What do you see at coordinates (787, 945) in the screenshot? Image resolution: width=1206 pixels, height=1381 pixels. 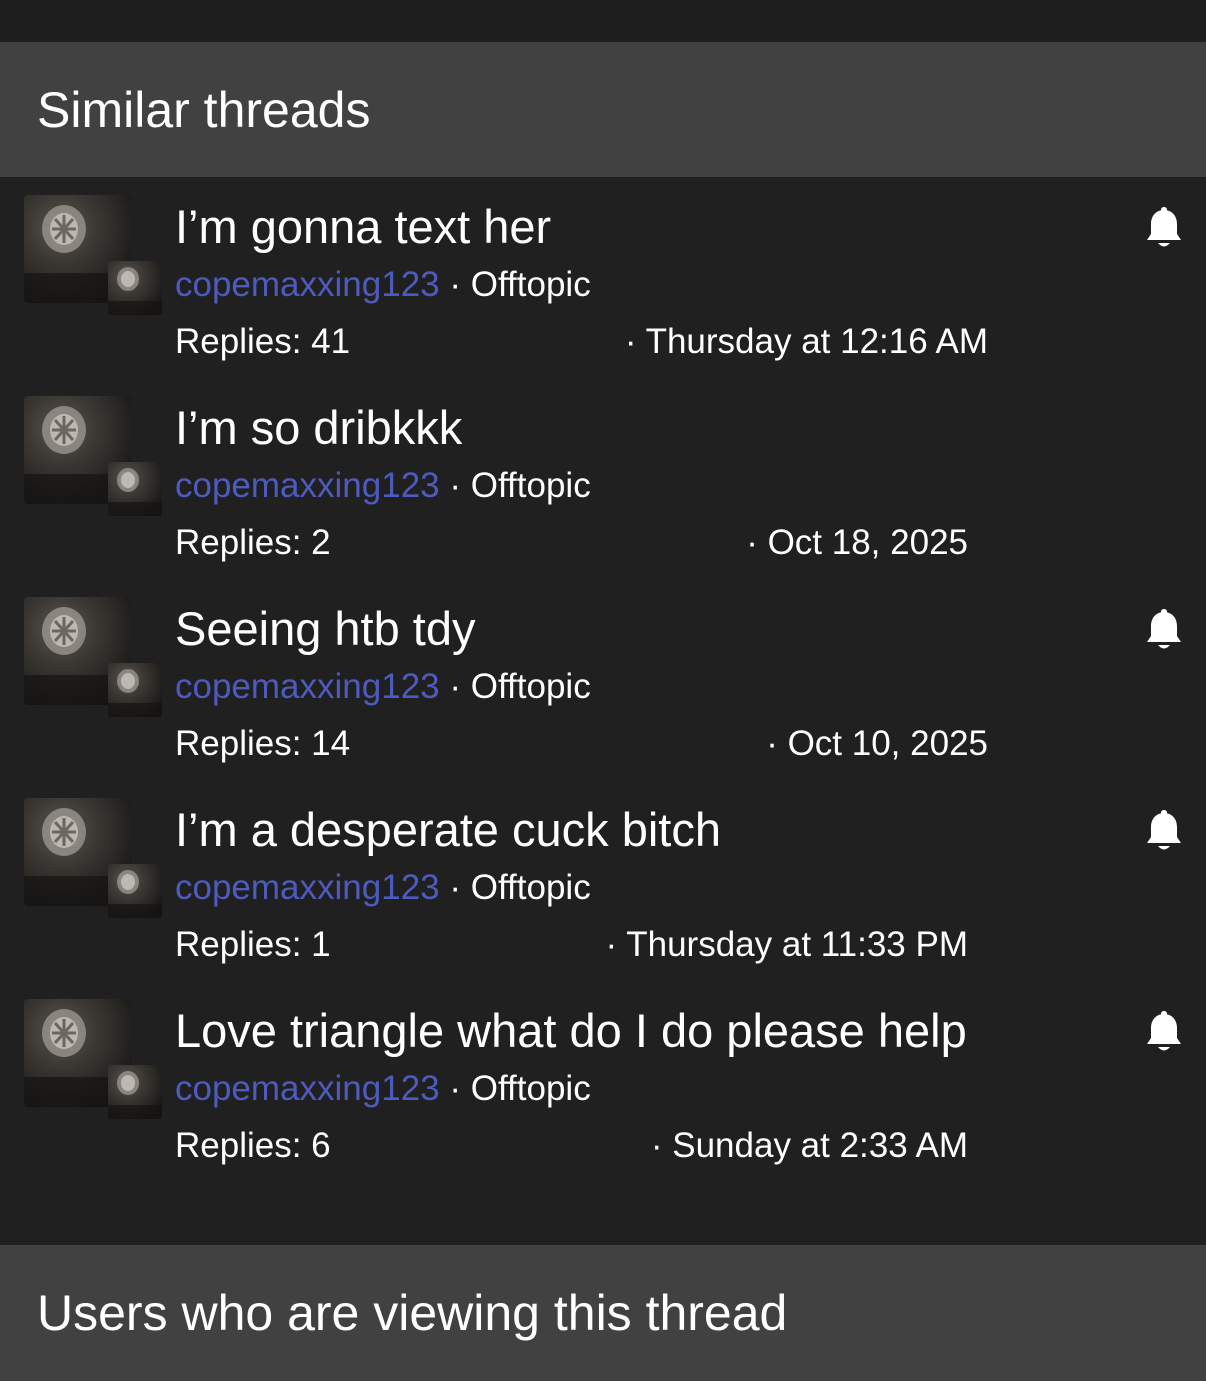 I see `thread-date: · Thursday at 11:33 PM` at bounding box center [787, 945].